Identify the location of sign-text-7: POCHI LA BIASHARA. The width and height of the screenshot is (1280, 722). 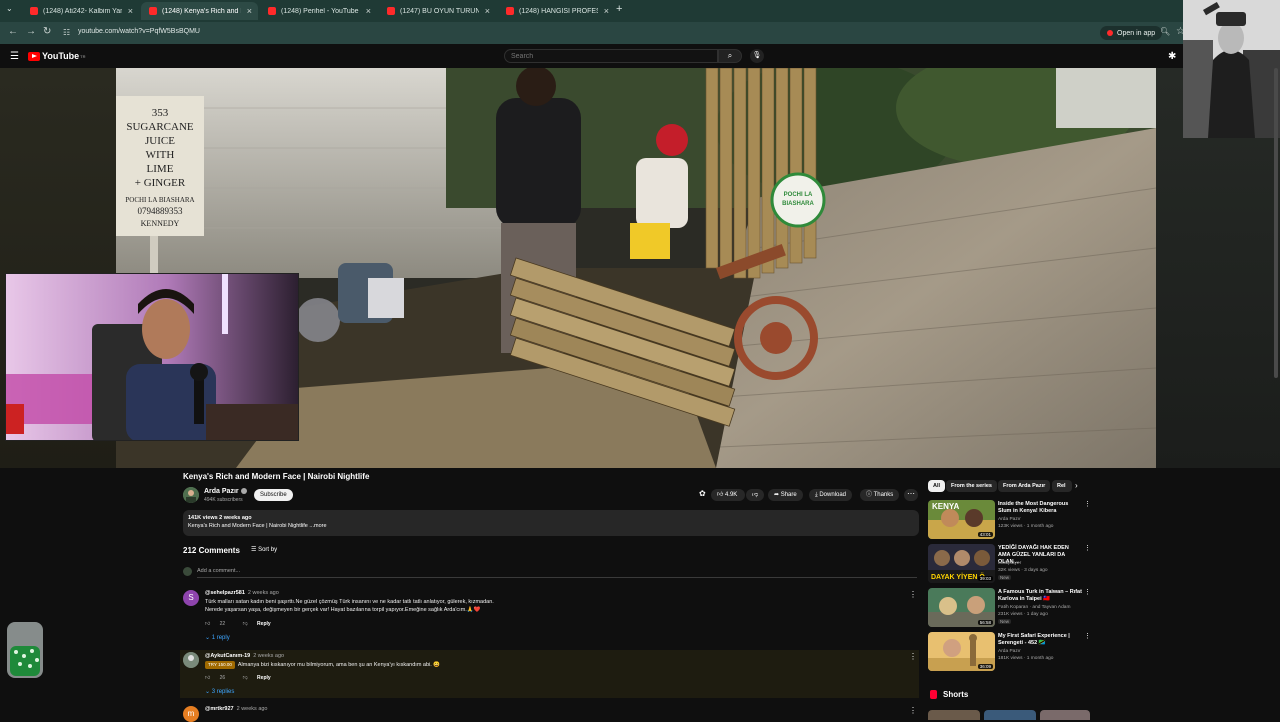
(159, 200).